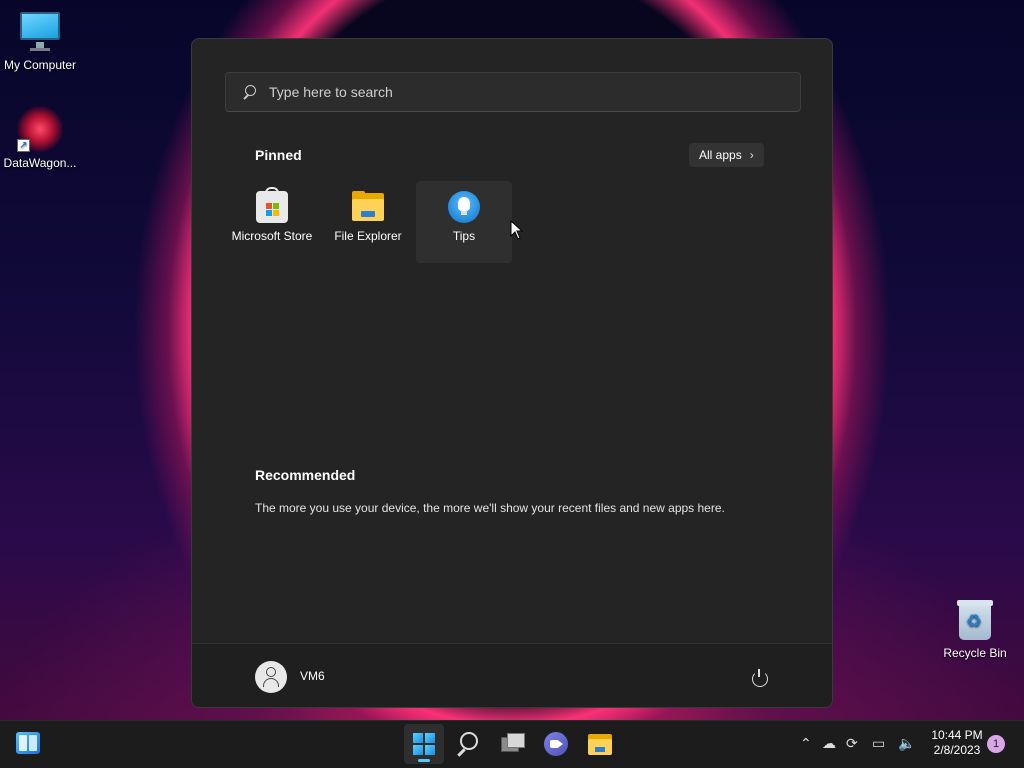  I want to click on search-icon, so click(249, 92).